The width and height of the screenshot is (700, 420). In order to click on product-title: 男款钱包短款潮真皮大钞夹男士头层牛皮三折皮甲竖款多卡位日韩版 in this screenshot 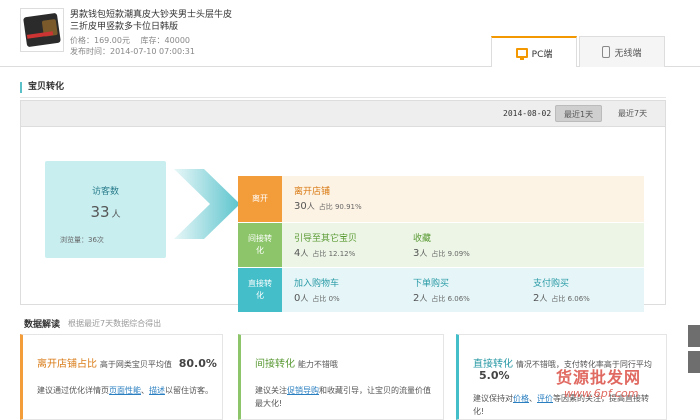, I will do `click(155, 21)`.